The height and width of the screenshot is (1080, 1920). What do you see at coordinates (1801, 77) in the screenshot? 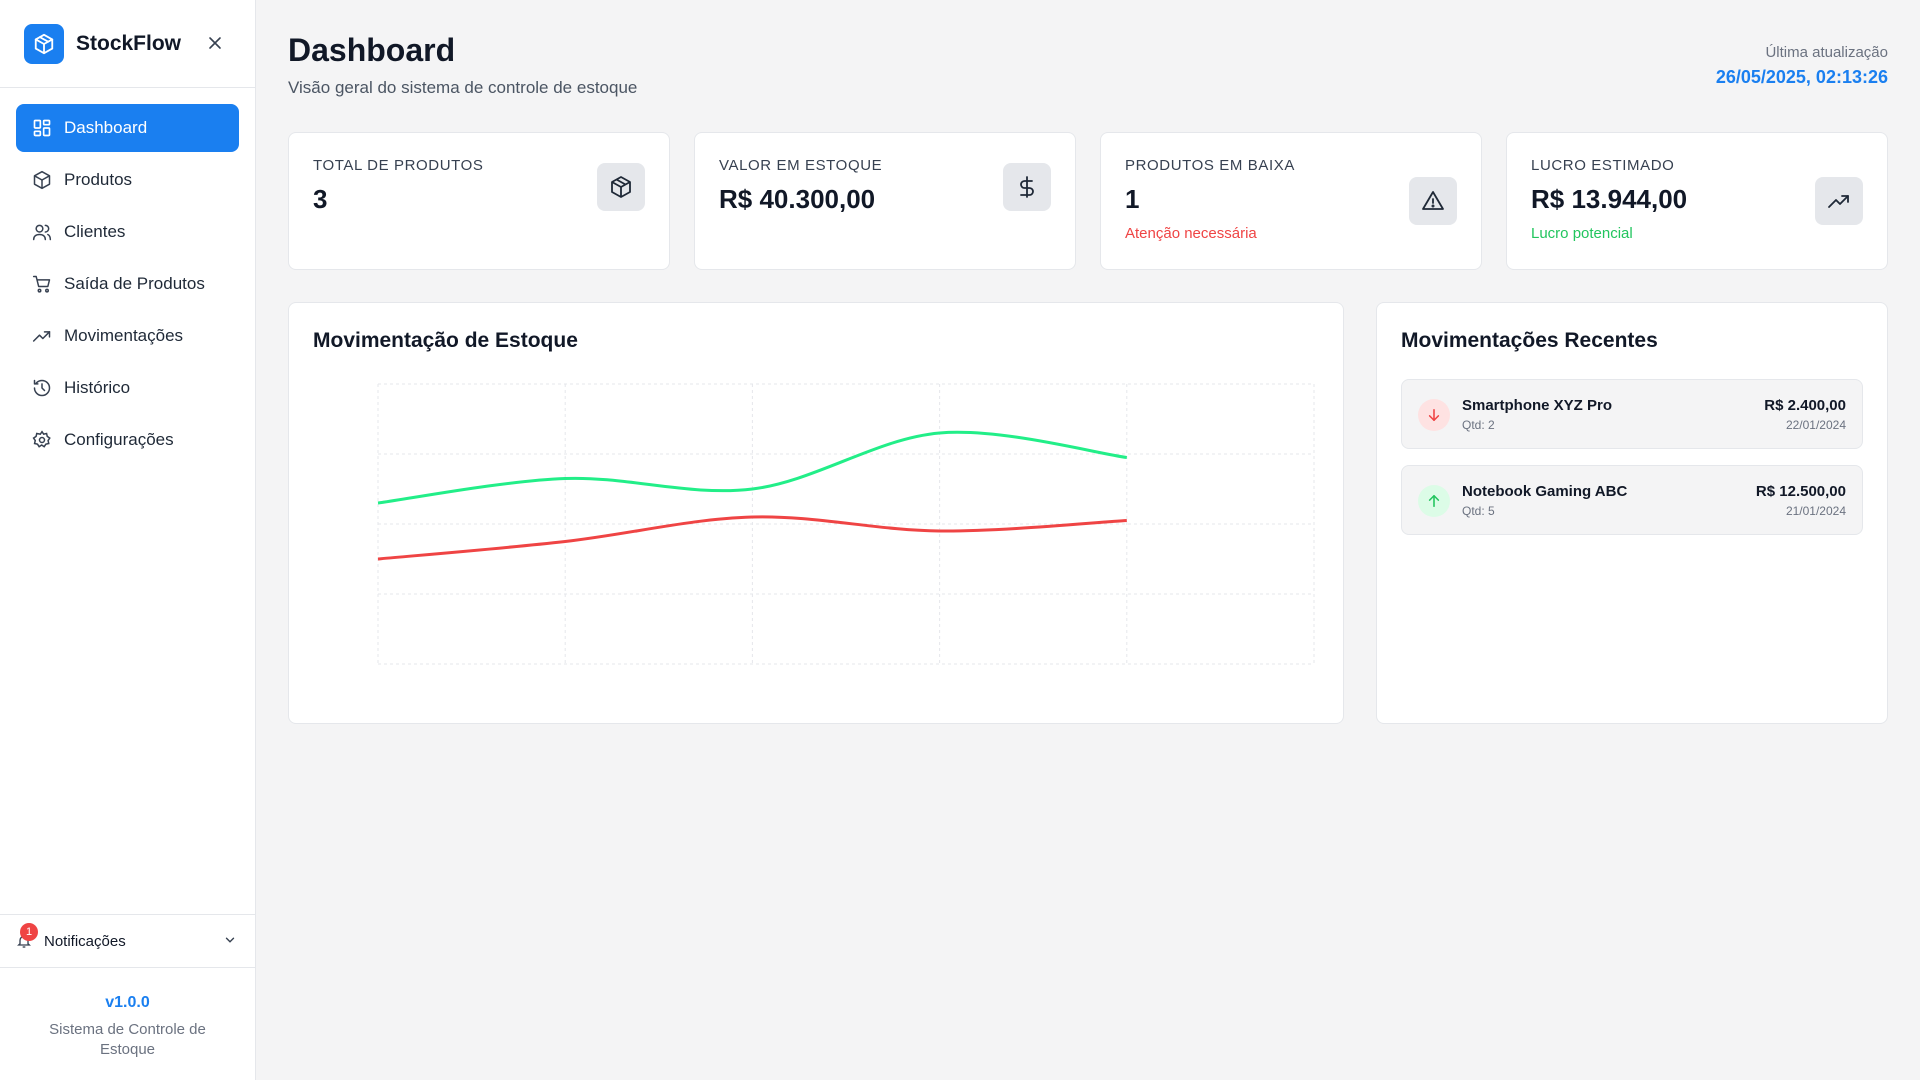
I see `last-updated-value: 26/05/2025, 02:13:26` at bounding box center [1801, 77].